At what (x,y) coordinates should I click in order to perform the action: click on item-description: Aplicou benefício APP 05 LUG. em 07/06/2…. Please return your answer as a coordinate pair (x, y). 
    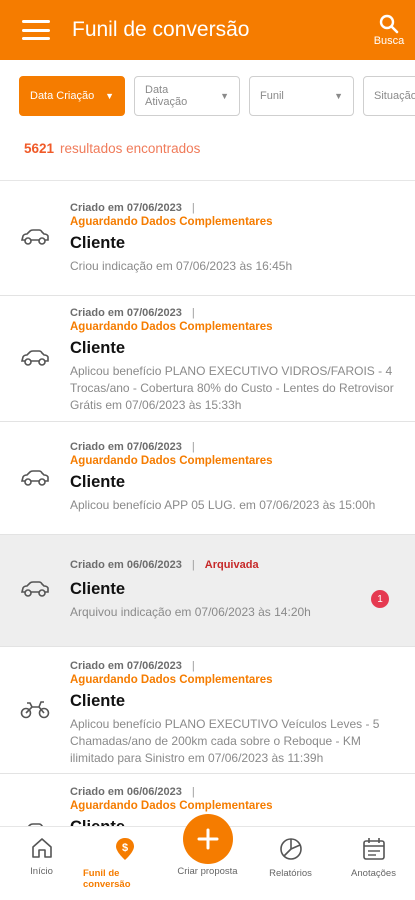
    Looking at the image, I should click on (223, 505).